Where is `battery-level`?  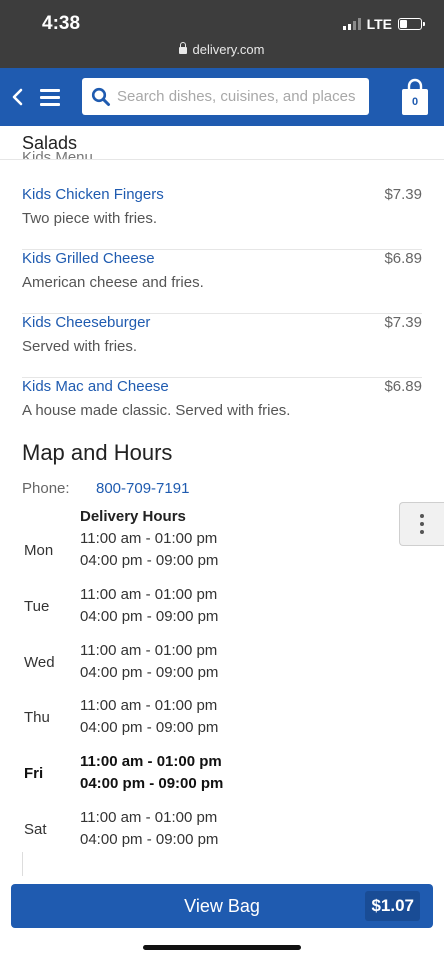 battery-level is located at coordinates (403, 24).